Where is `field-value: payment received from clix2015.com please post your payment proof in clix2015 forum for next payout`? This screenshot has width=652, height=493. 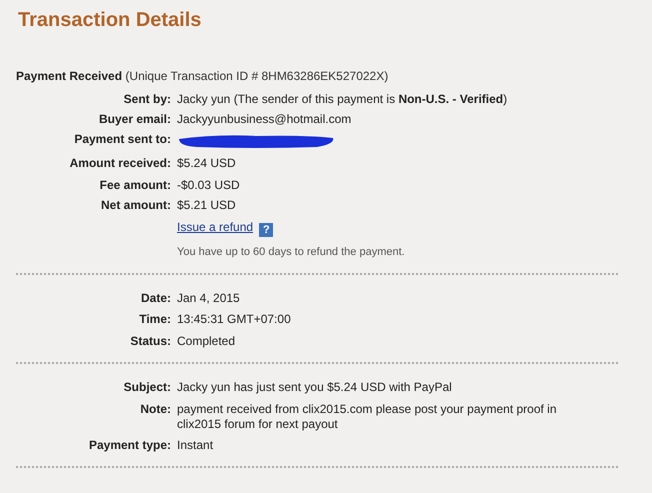 field-value: payment received from clix2015.com please post your payment proof in clix2015 forum for next payout is located at coordinates (367, 416).